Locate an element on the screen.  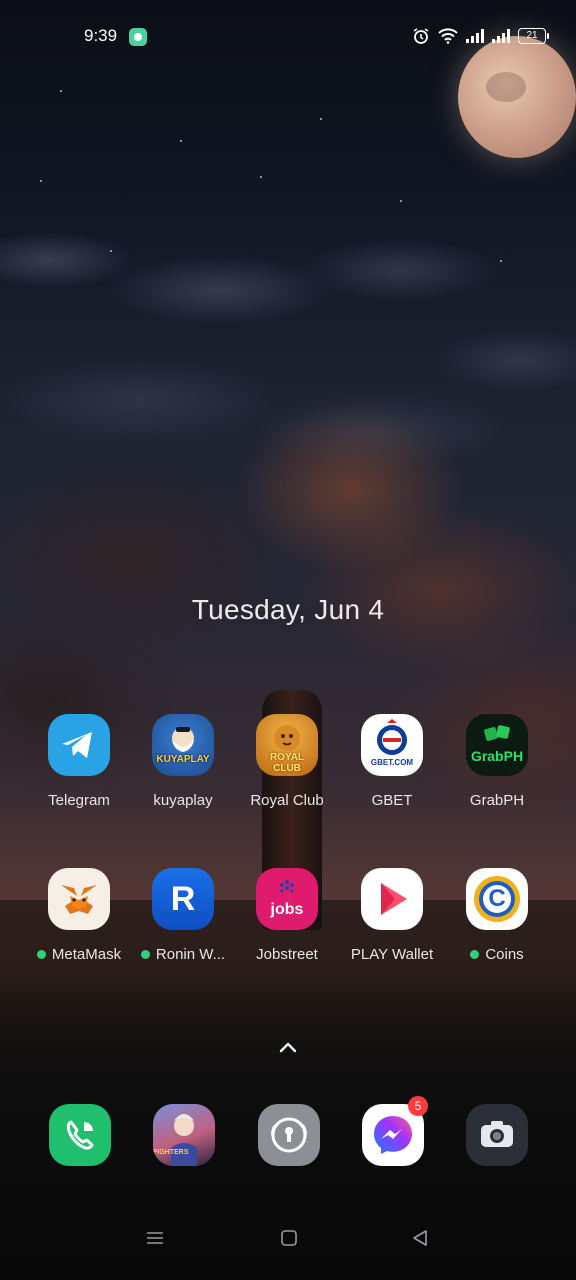
recents-menu-icon is located at coordinates (155, 1240).